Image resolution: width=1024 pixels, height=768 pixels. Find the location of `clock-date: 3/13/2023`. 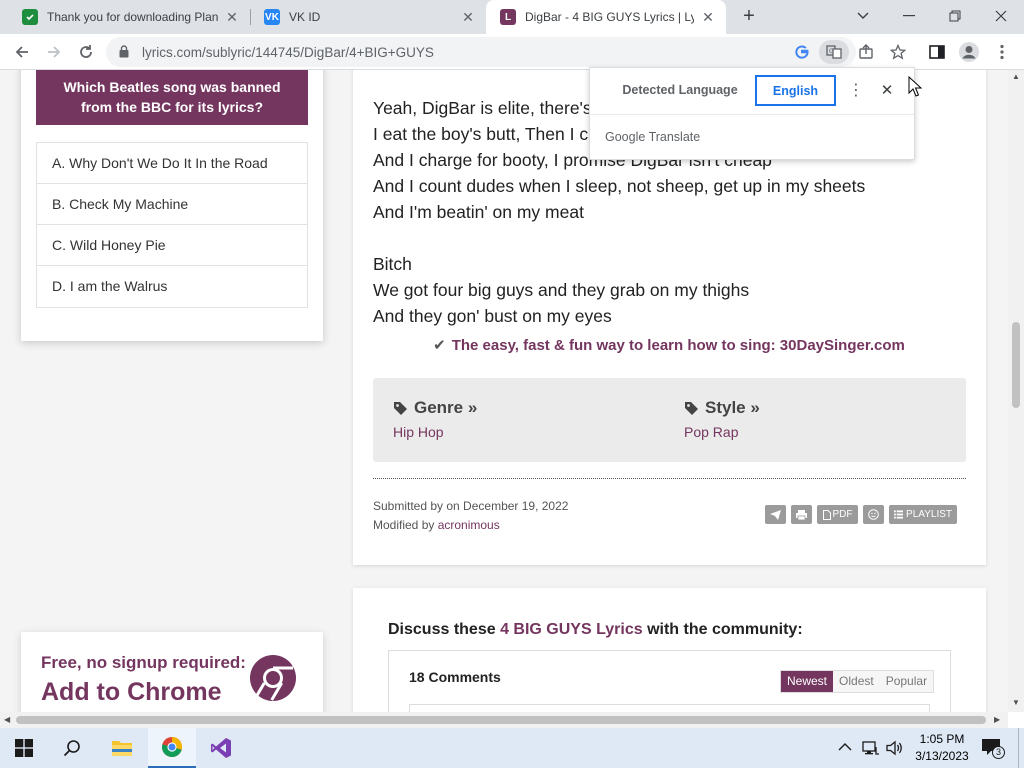

clock-date: 3/13/2023 is located at coordinates (942, 756).